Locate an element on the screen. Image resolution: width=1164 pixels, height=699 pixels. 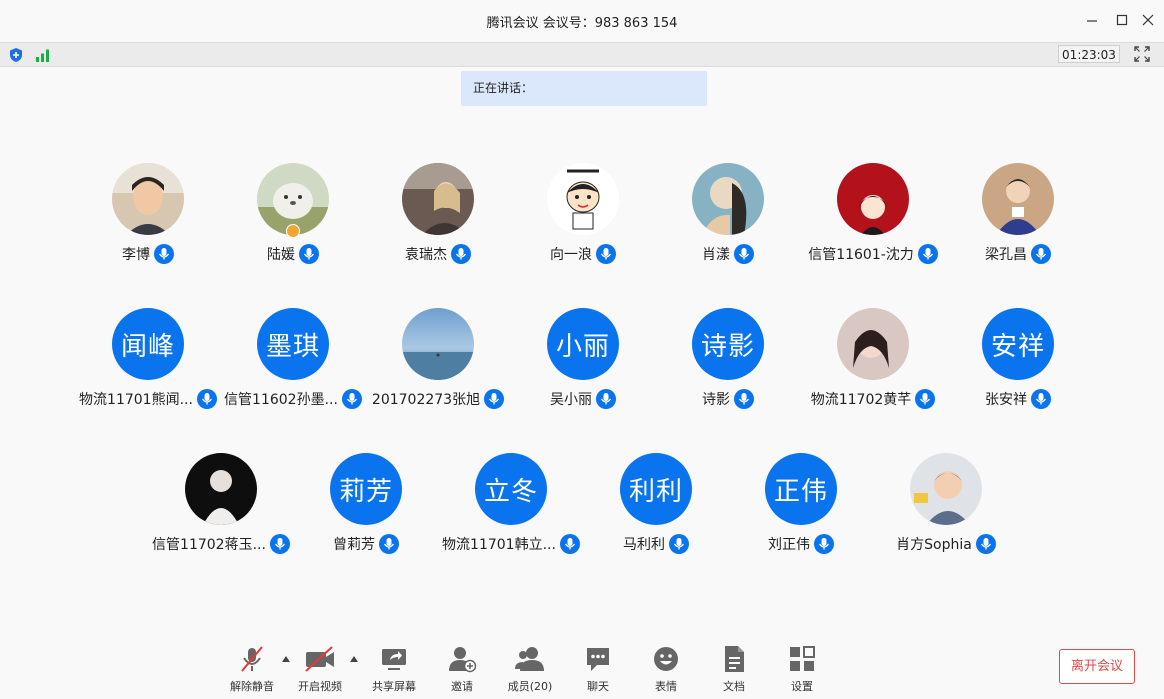
participant-name: 201702273张旭 is located at coordinates (426, 400).